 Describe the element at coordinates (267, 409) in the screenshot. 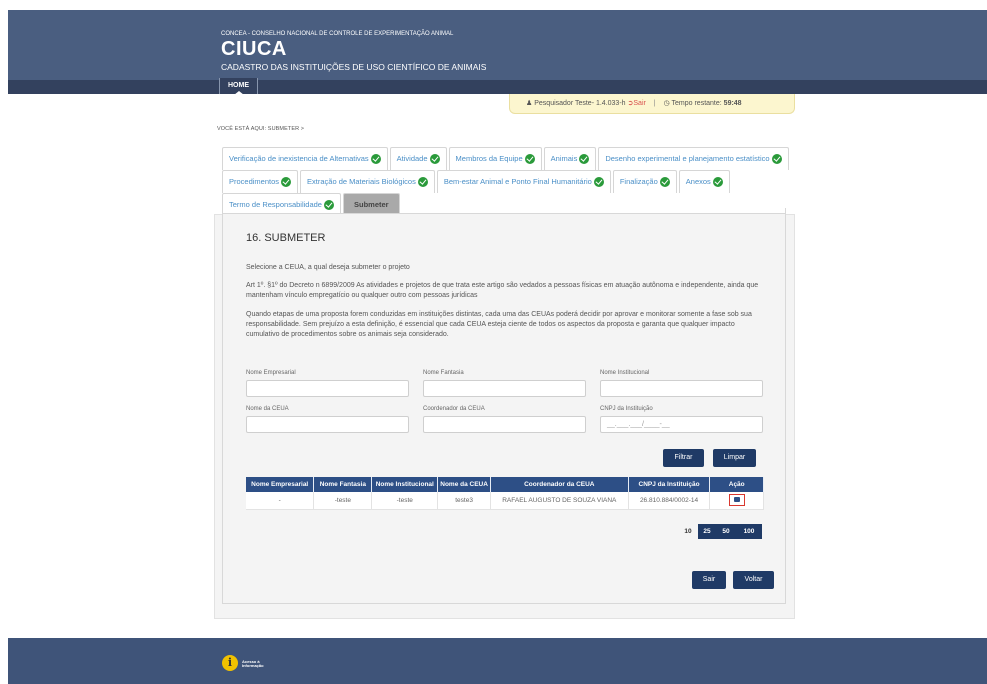

I see `nome-ceua-label: Nome da CEUA` at that location.